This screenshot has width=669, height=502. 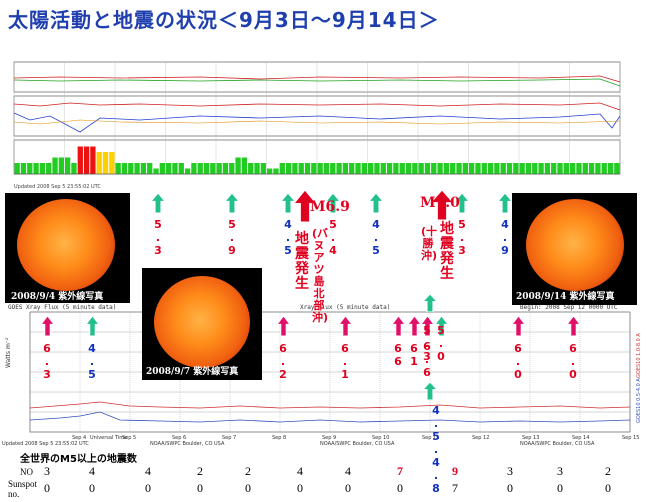 What do you see at coordinates (330, 207) in the screenshot?
I see `quake-label-left-magnitude: M6.9` at bounding box center [330, 207].